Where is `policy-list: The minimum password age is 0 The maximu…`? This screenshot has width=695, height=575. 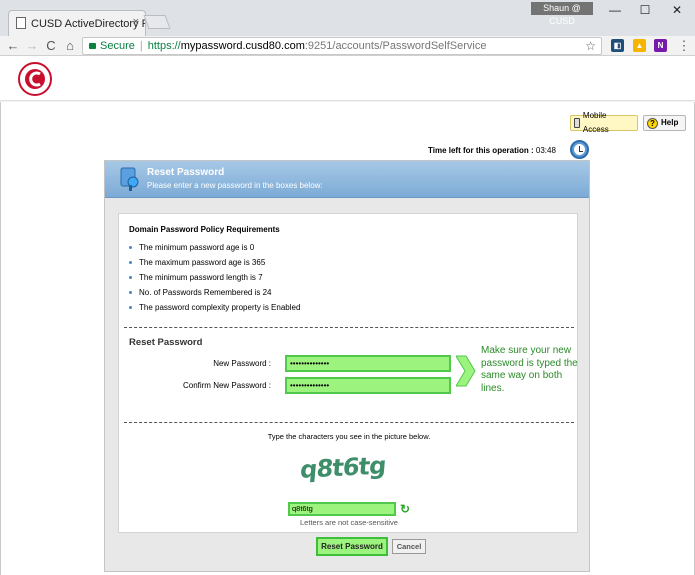 policy-list: The minimum password age is 0 The maximu… is located at coordinates (214, 277).